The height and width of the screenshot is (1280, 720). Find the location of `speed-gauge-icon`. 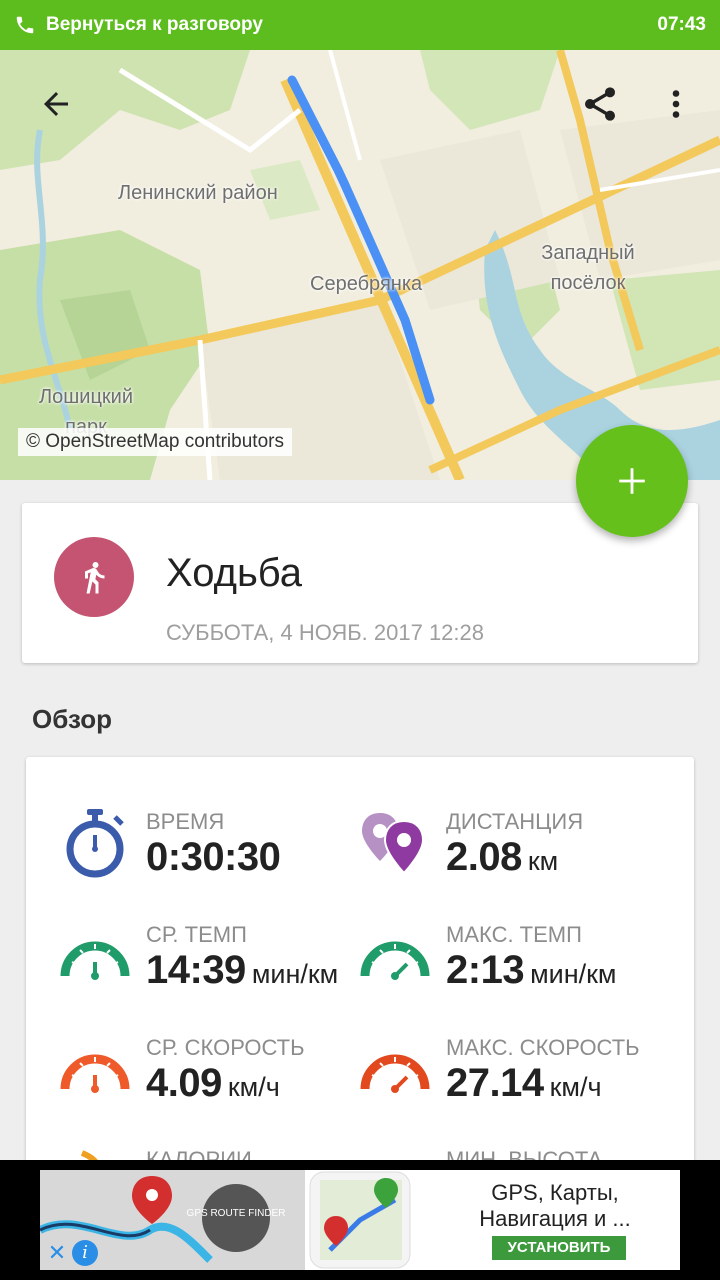

speed-gauge-icon is located at coordinates (95, 1073).